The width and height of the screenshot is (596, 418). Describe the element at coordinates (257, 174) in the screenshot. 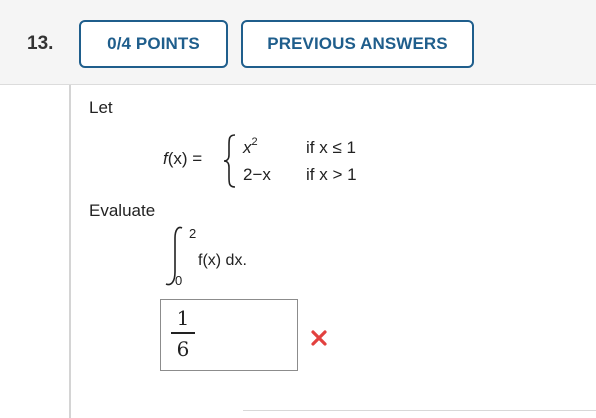

I see `case-2-expr: 2−x` at that location.